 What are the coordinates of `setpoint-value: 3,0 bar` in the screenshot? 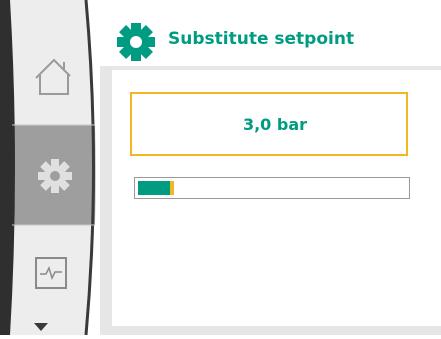 It's located at (275, 124).